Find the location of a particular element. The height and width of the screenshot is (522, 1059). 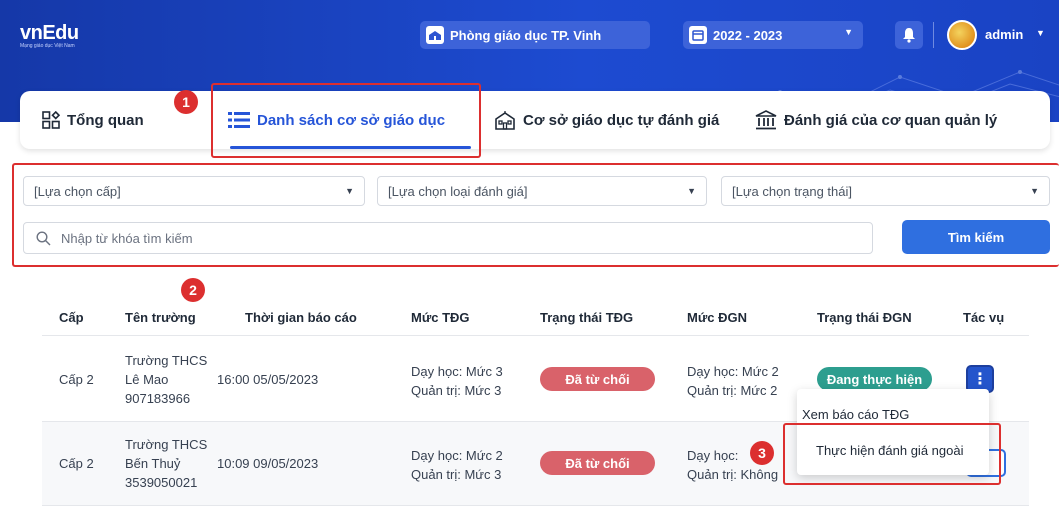

cell-tdg-level: Dạy học: Mức 3 Quản trị: Mức 3 is located at coordinates (457, 381).